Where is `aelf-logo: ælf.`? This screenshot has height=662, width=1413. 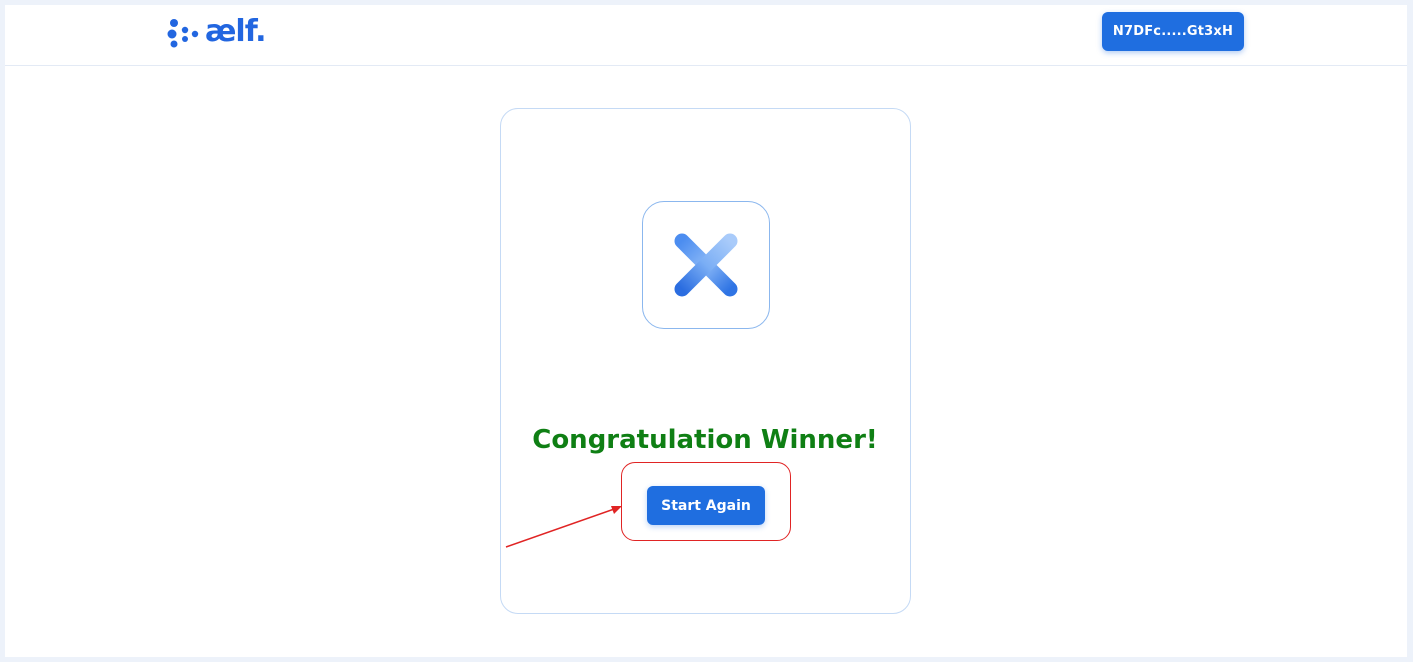 aelf-logo: ælf. is located at coordinates (217, 32).